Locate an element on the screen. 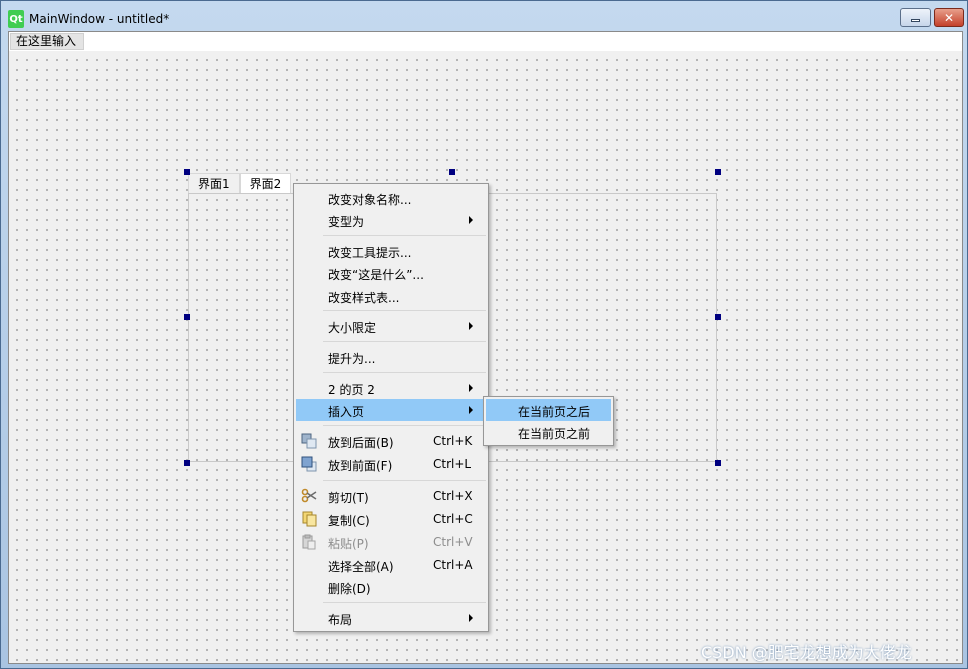 Image resolution: width=968 pixels, height=669 pixels. menu-item-copy: 复制(C) Ctrl+C is located at coordinates (391, 519).